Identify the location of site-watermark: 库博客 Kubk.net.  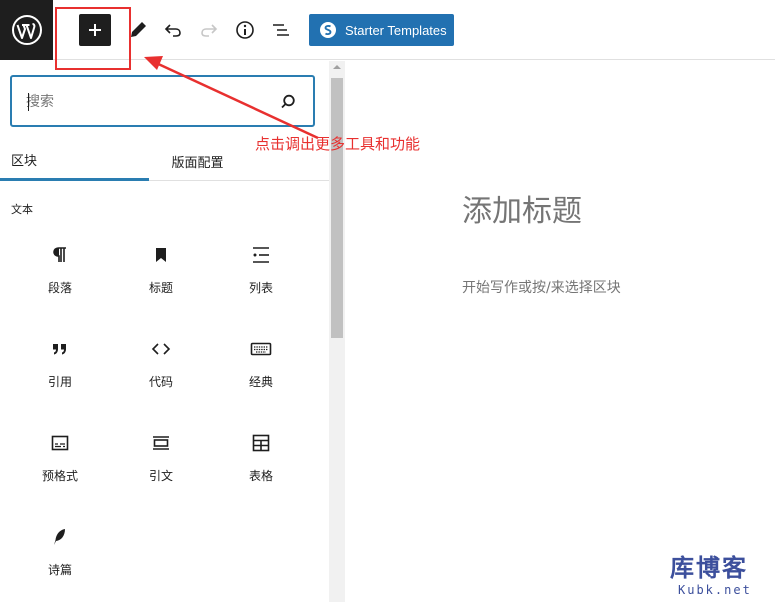
(717, 573).